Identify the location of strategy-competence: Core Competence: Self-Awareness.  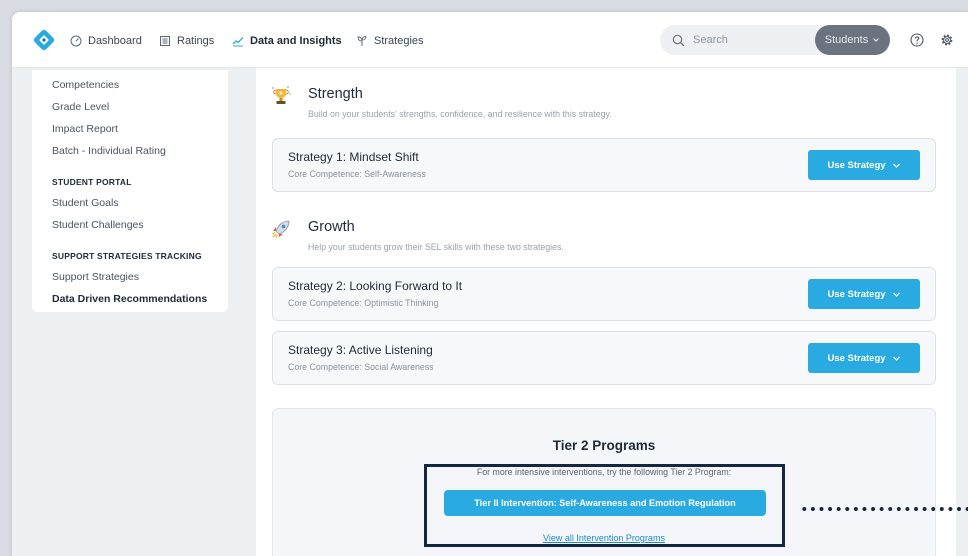
(357, 174).